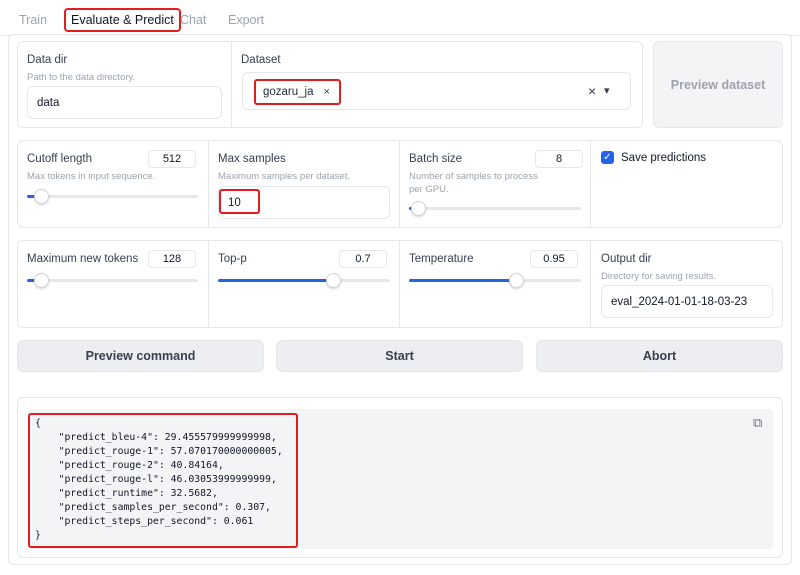 The height and width of the screenshot is (575, 800). Describe the element at coordinates (664, 158) in the screenshot. I see `save-predictions-label: Save predictions` at that location.